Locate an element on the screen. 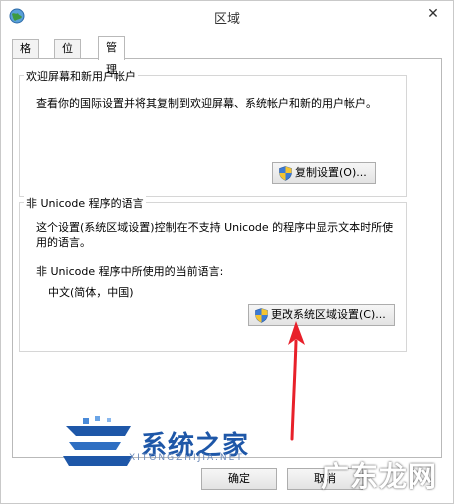 The width and height of the screenshot is (454, 504). group-description: 查看你的国际设置并将其复制到欢迎屏幕、系统帐户和新的用户帐户。 is located at coordinates (206, 103).